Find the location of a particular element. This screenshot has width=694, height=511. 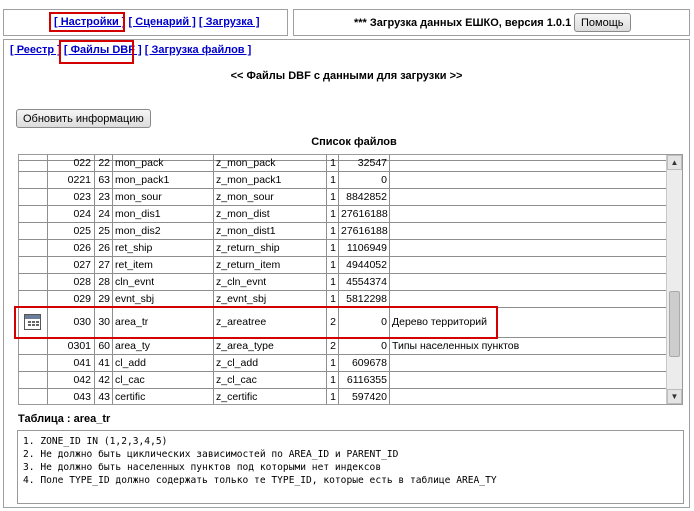

row-number: 26 is located at coordinates (103, 248).